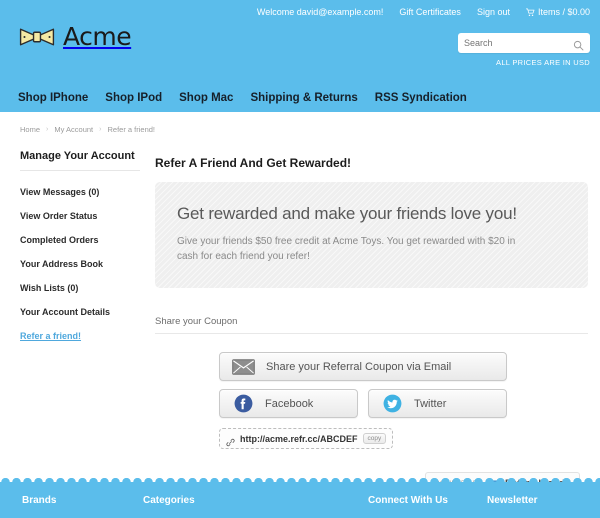 The image size is (600, 518). I want to click on footer-column-brands: Brands, so click(82, 500).